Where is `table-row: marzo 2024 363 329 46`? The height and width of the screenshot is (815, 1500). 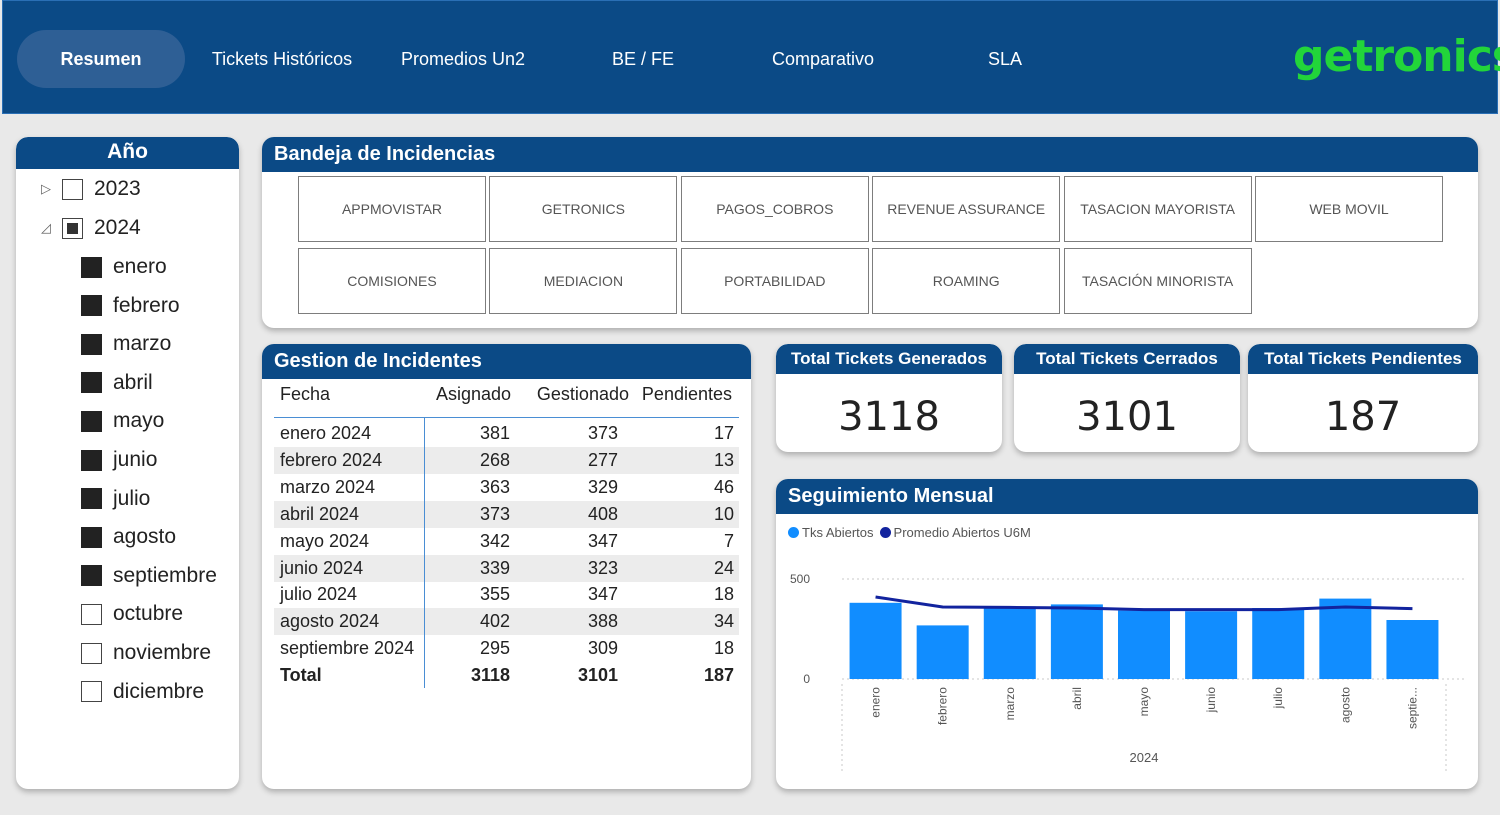
table-row: marzo 2024 363 329 46 is located at coordinates (506, 487).